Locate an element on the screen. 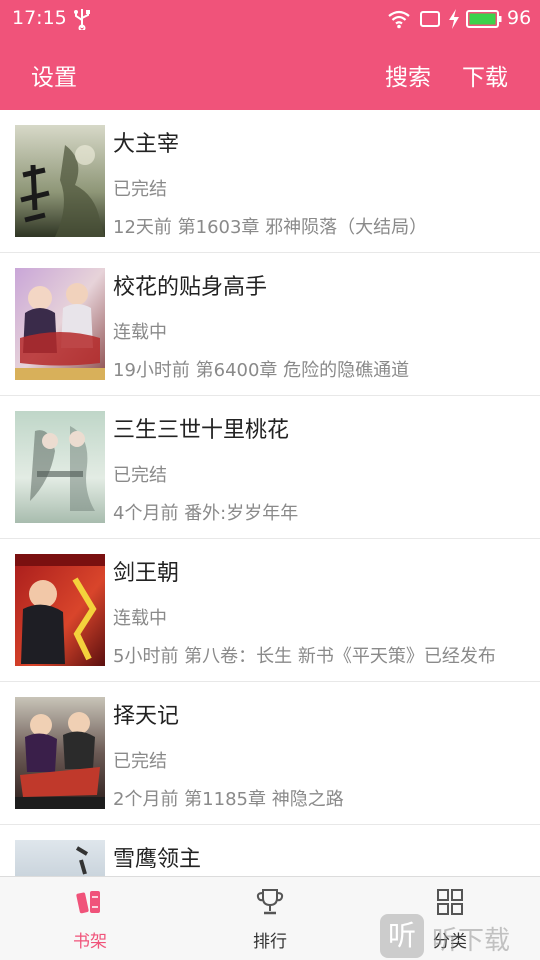 The height and width of the screenshot is (960, 540). book-title: 三生三世十里桃花 is located at coordinates (201, 430).